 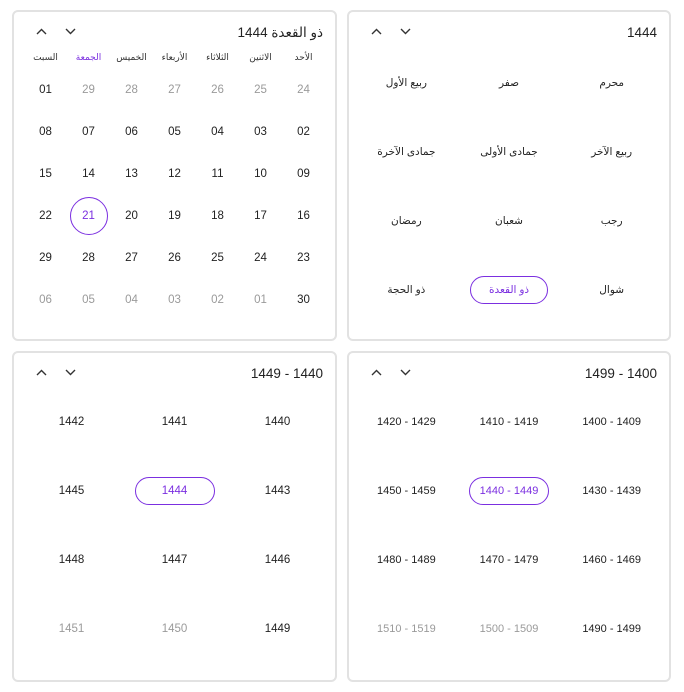 What do you see at coordinates (406, 421) in the screenshot?
I see `decade-cell: 1420 - 1429` at bounding box center [406, 421].